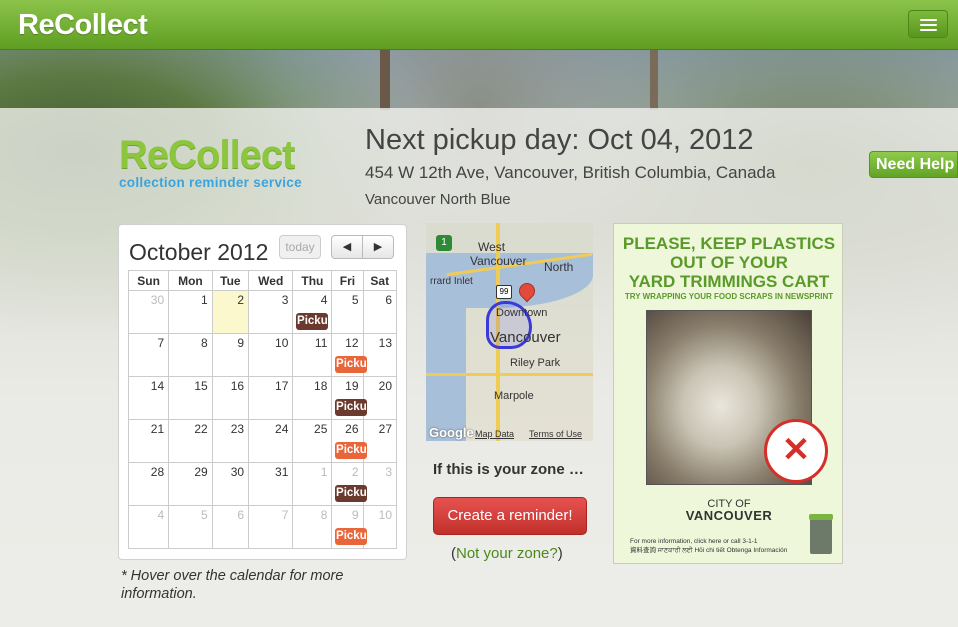 Image resolution: width=958 pixels, height=627 pixels. Describe the element at coordinates (285, 300) in the screenshot. I see `day-number: 3` at that location.